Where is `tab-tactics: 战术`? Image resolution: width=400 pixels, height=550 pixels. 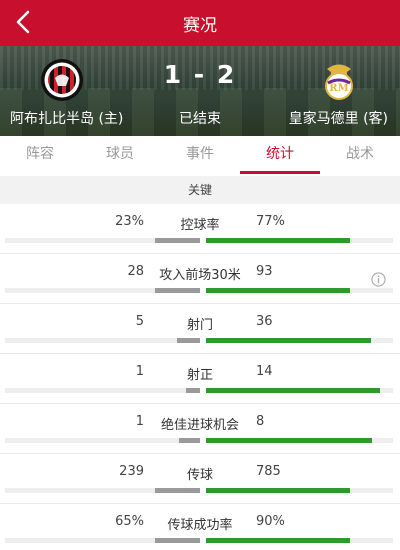
tab-tactics: 战术 is located at coordinates (360, 156).